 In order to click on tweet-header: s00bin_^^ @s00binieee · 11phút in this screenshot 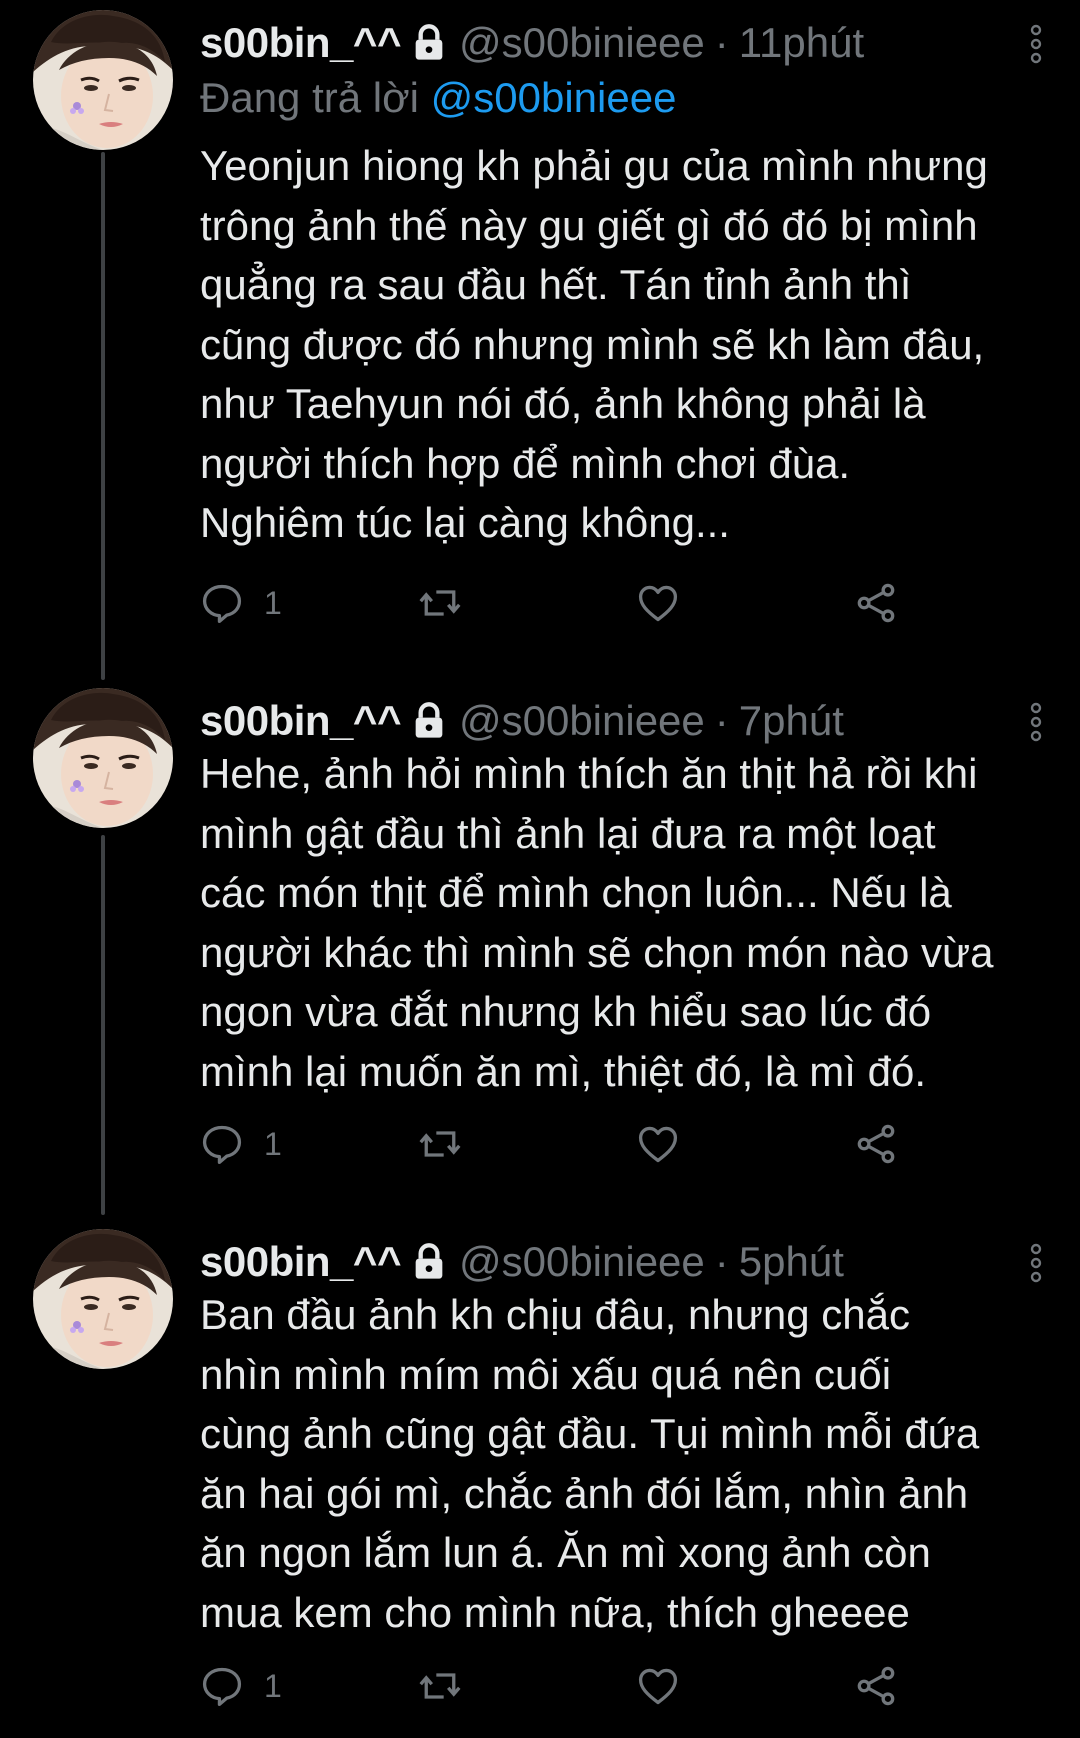, I will do `click(600, 43)`.